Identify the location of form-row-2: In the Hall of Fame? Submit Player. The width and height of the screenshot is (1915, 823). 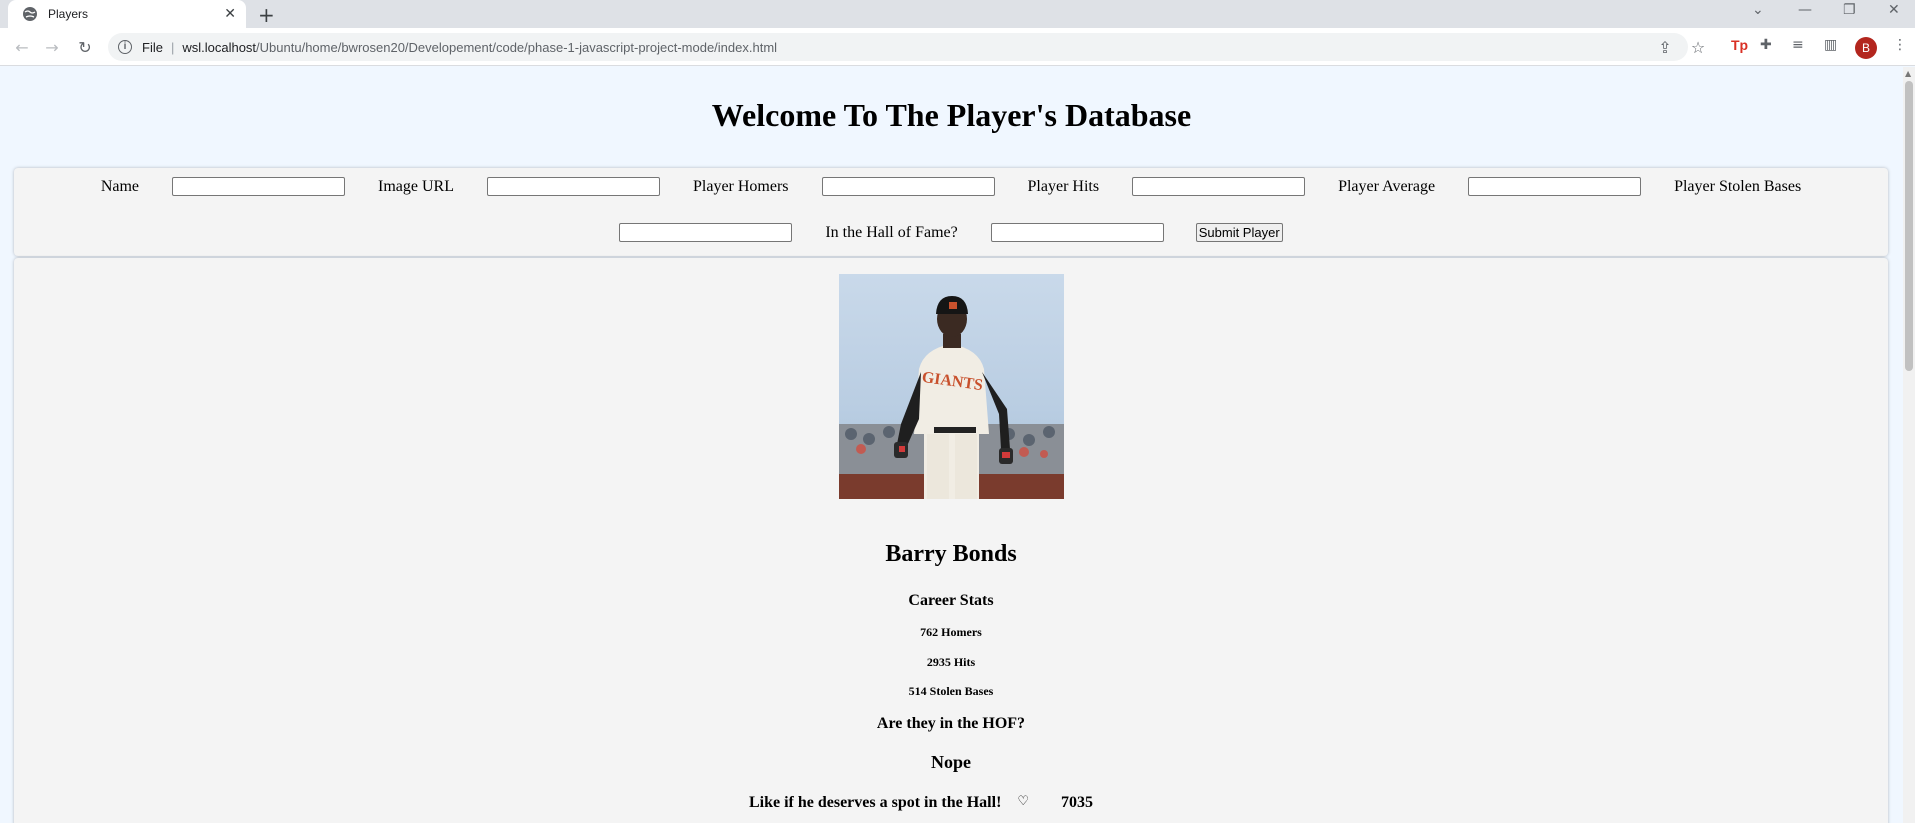
(951, 232).